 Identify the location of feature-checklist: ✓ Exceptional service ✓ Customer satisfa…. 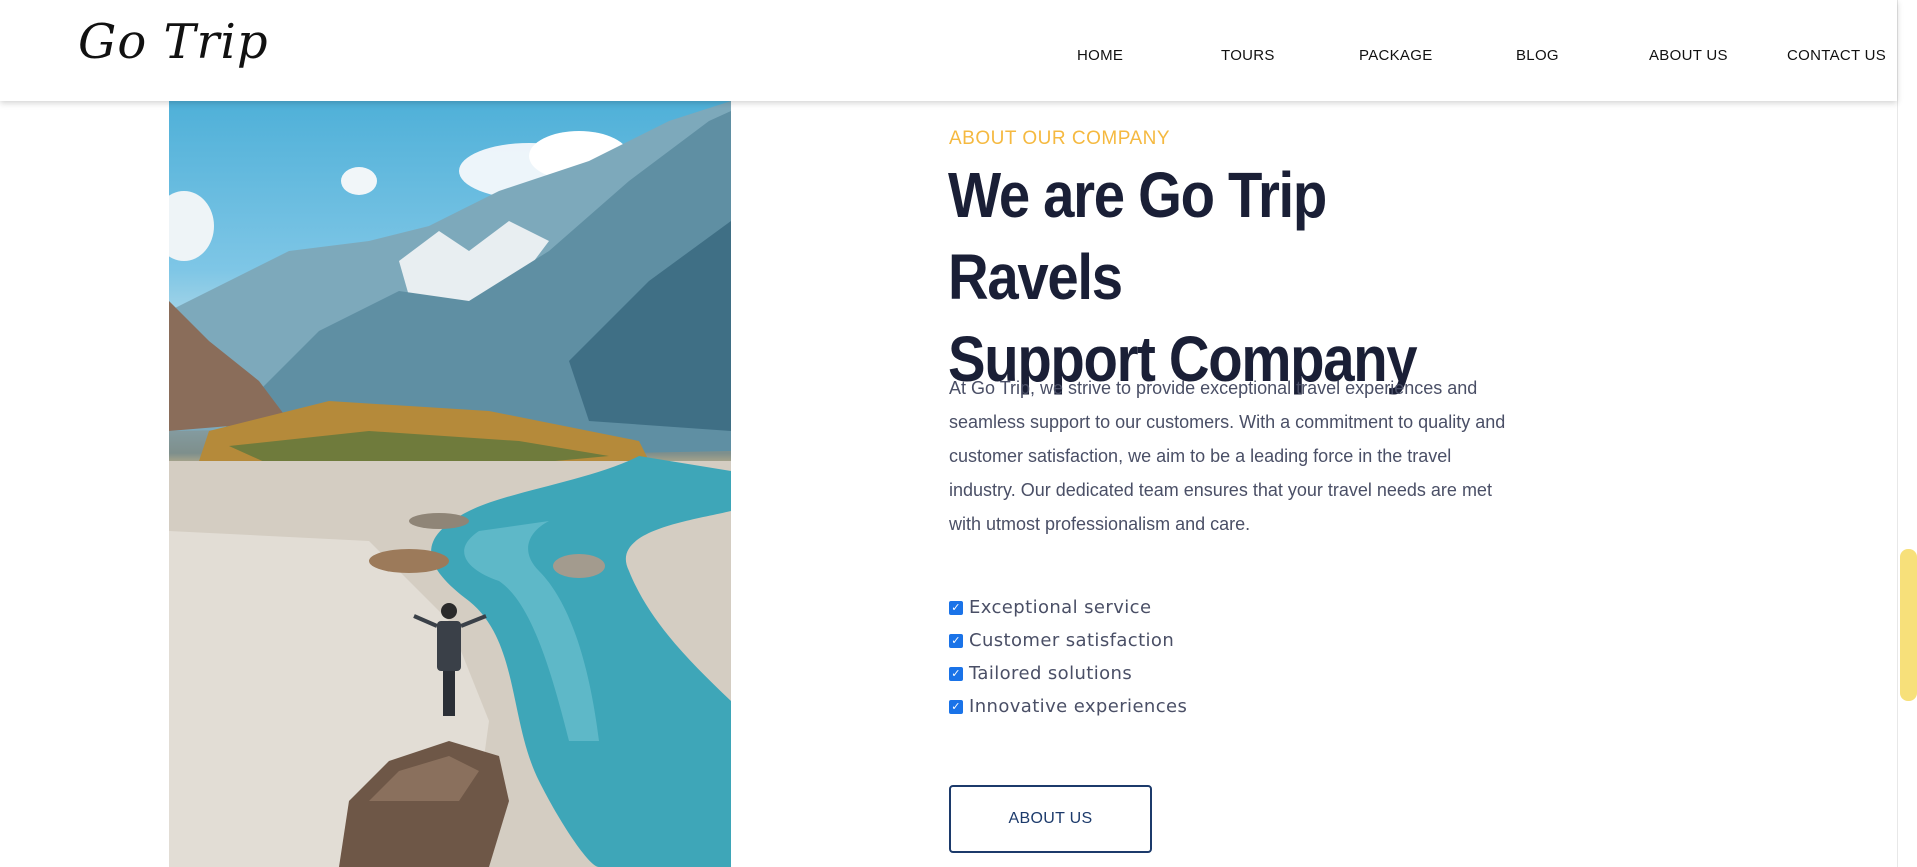
(1068, 657).